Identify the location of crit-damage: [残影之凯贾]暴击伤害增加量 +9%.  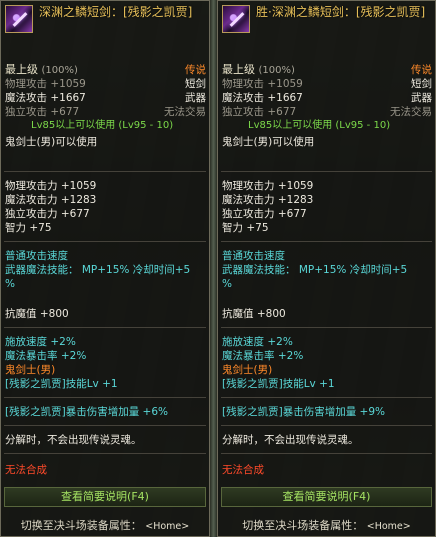
(303, 412).